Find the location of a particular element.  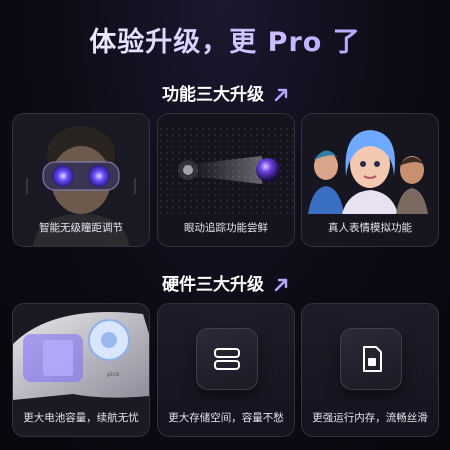

feature-card-expression: 真人表情模拟功能 is located at coordinates (370, 180).